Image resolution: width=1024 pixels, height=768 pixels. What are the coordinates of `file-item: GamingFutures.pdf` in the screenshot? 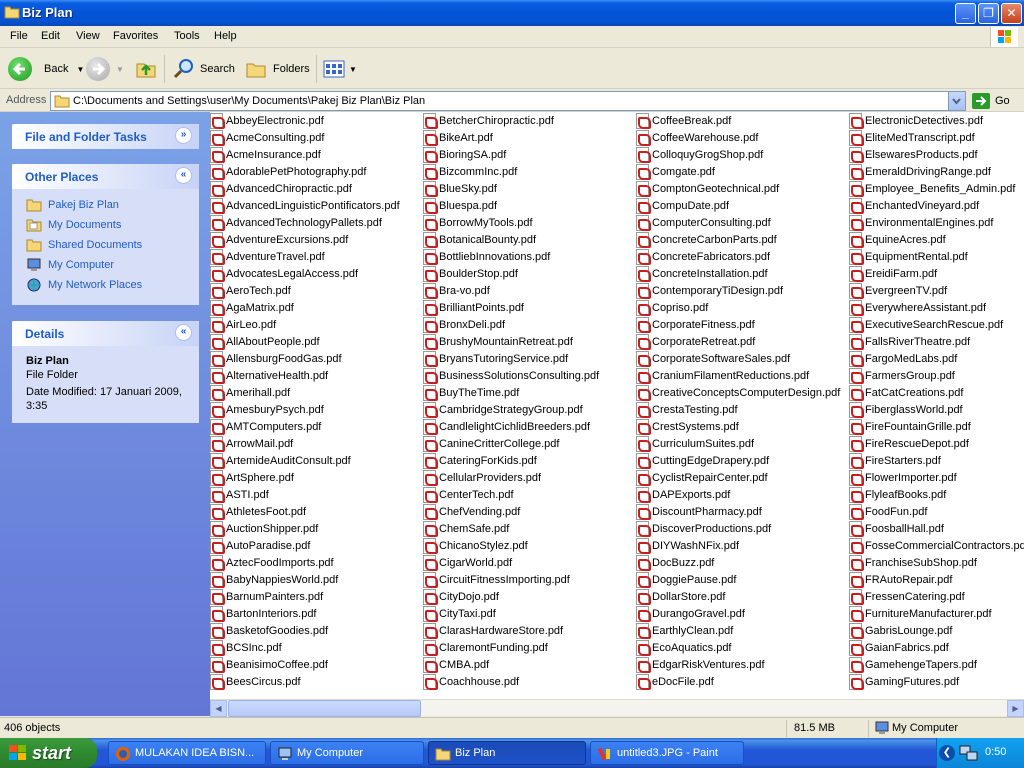 It's located at (904, 681).